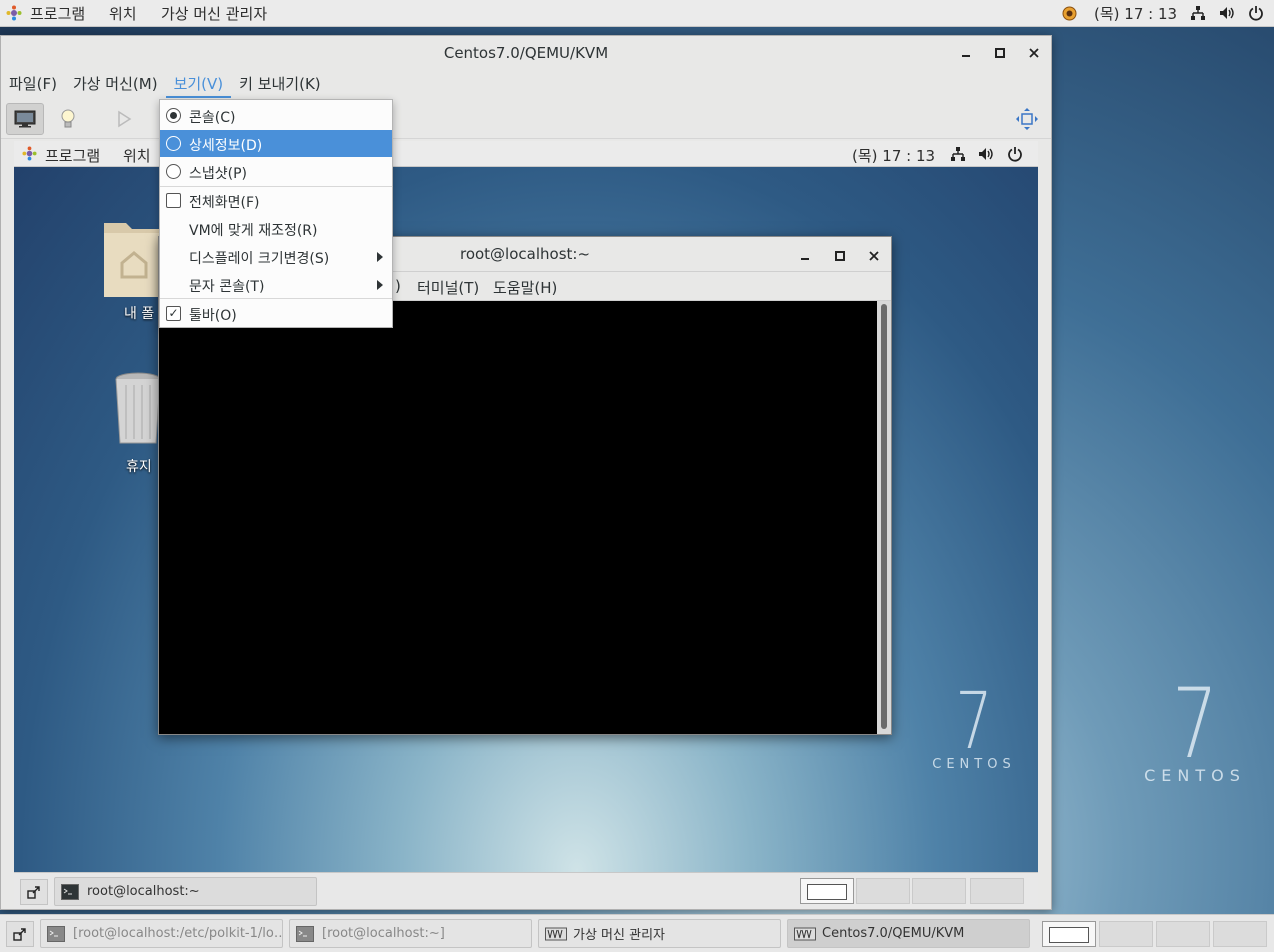 The image size is (1274, 952). What do you see at coordinates (14, 15) in the screenshot?
I see `applications-icon` at bounding box center [14, 15].